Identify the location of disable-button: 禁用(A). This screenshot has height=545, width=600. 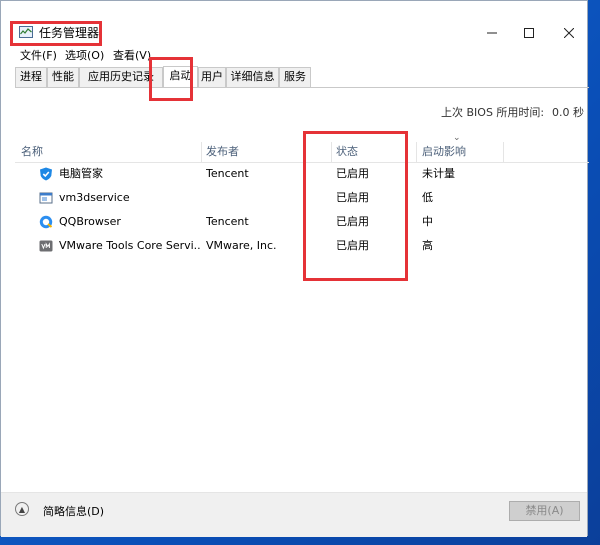
(544, 511).